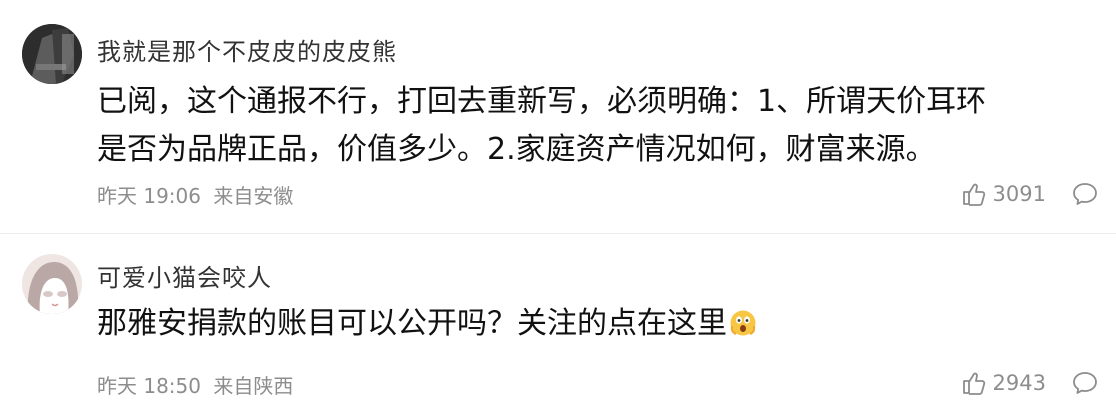 This screenshot has height=405, width=1116. I want to click on comment-text: 那雅安捐款的账目可以公开吗？关注的点在这里, so click(547, 326).